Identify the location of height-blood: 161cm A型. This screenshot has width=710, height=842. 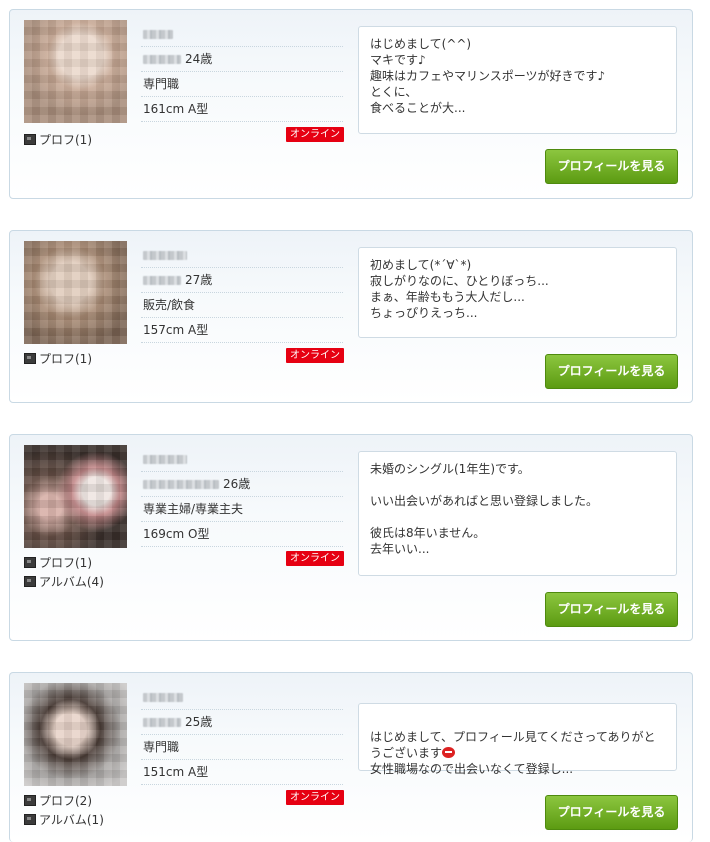
(242, 109).